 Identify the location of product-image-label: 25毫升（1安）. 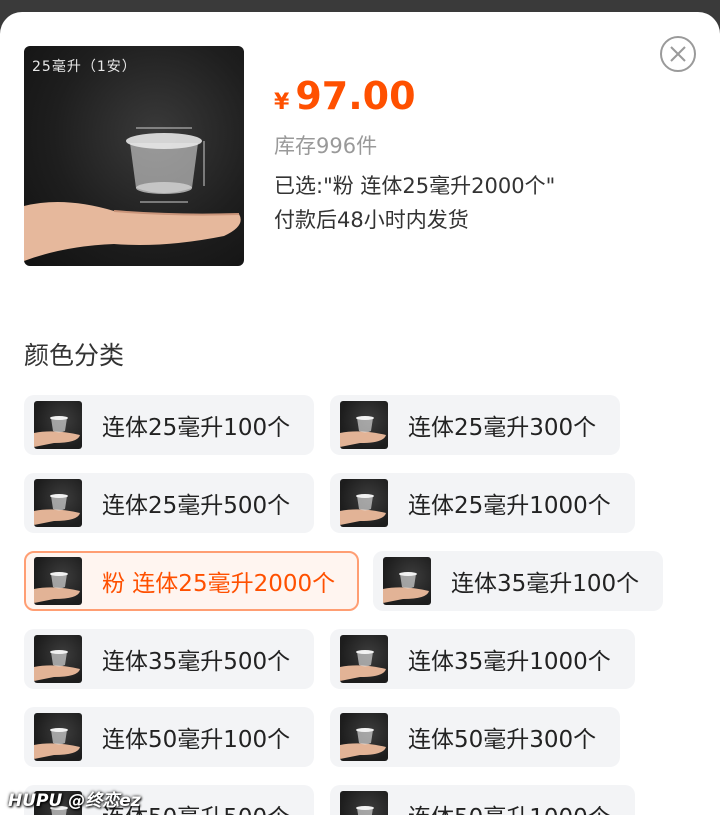
(84, 67).